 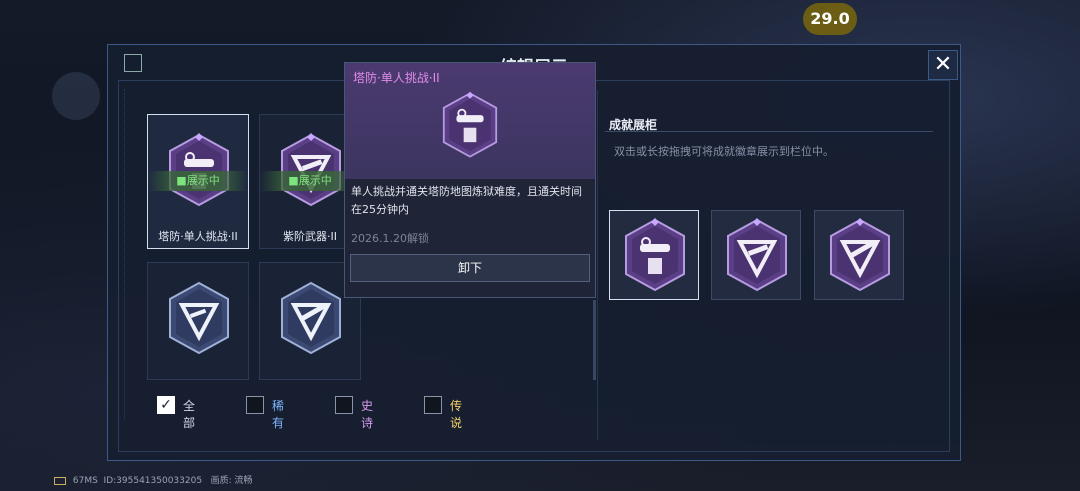 What do you see at coordinates (344, 405) in the screenshot?
I see `filter-epic-checkbox` at bounding box center [344, 405].